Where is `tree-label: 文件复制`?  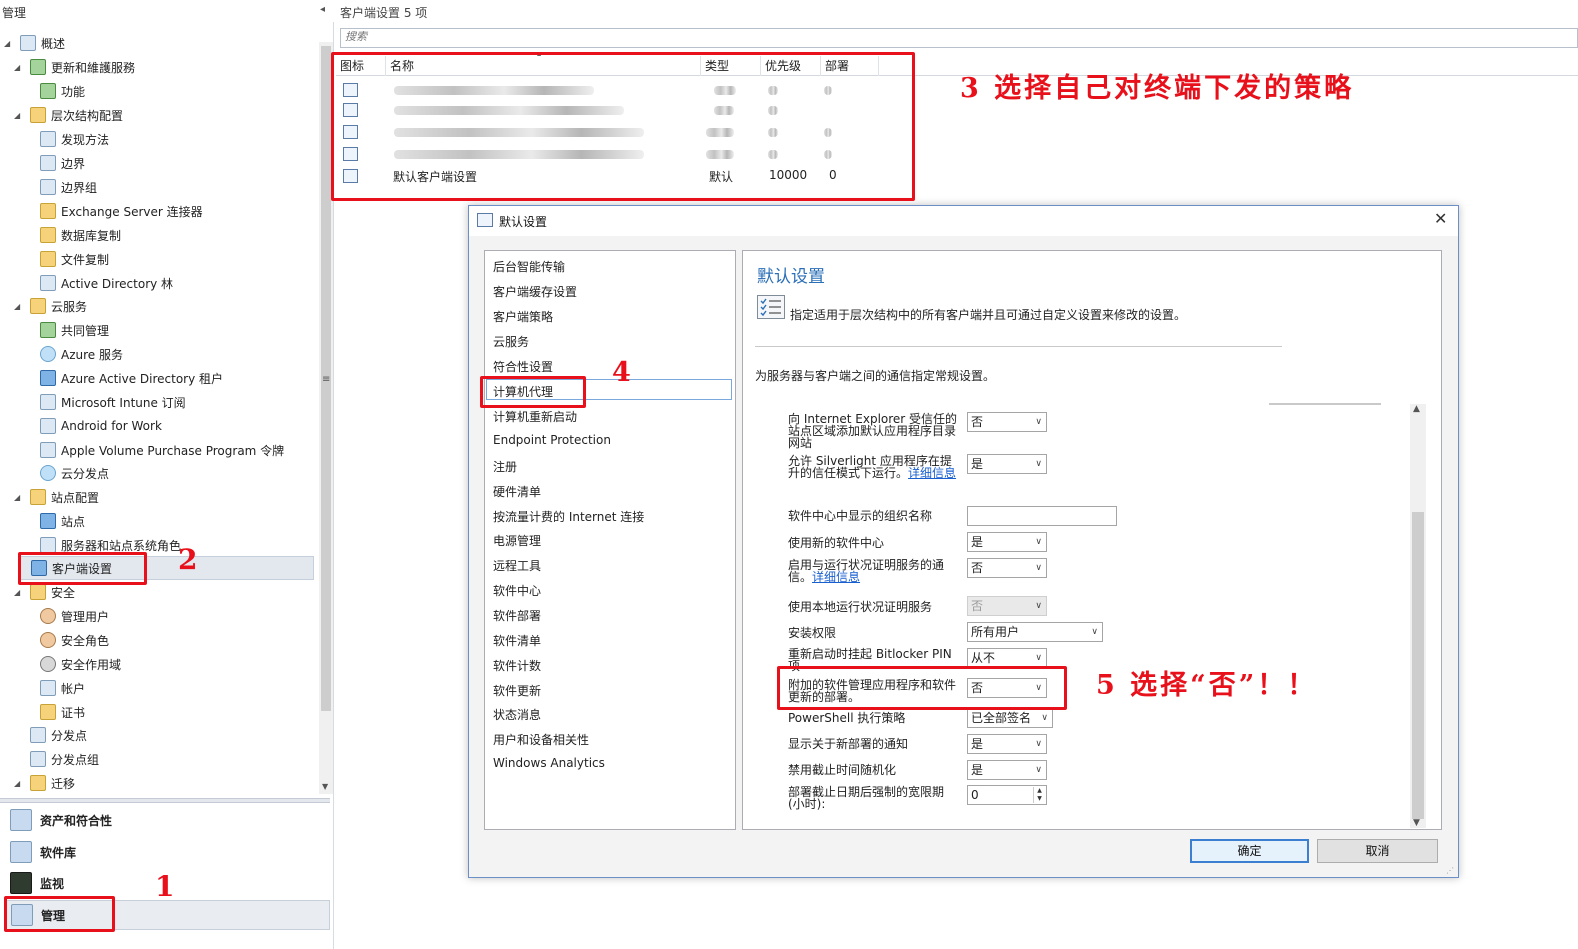 tree-label: 文件复制 is located at coordinates (85, 259).